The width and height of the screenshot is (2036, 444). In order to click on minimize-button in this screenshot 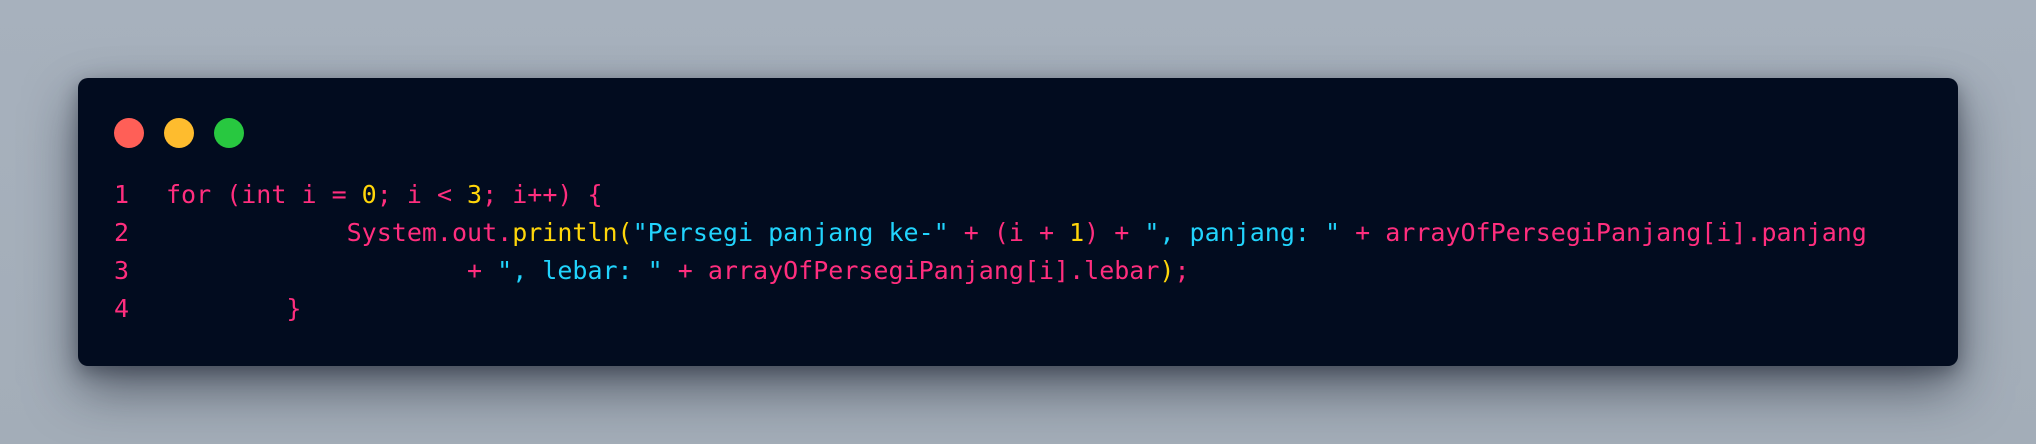, I will do `click(179, 133)`.